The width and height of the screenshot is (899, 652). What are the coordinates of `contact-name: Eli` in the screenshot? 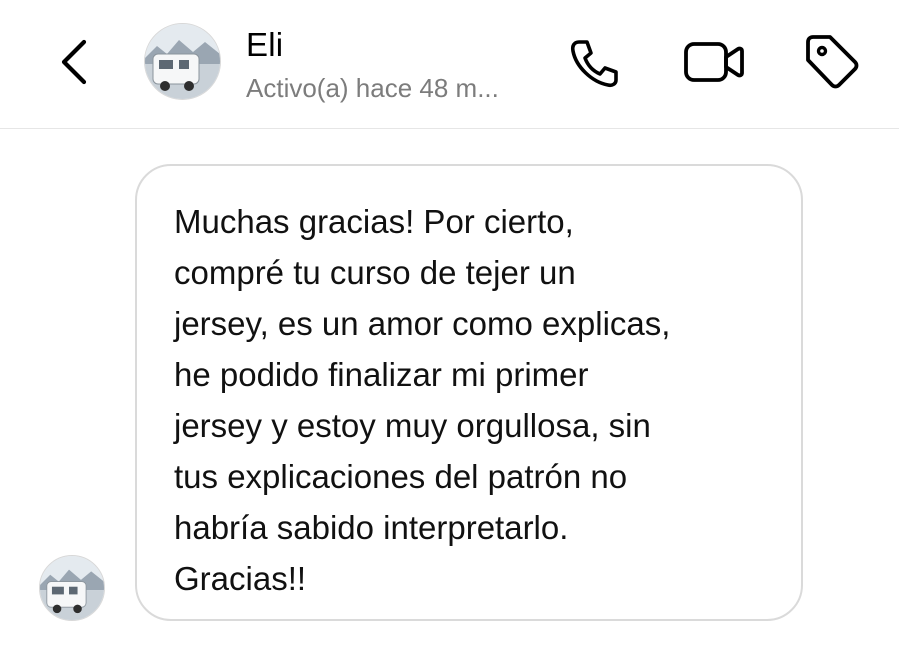 It's located at (264, 45).